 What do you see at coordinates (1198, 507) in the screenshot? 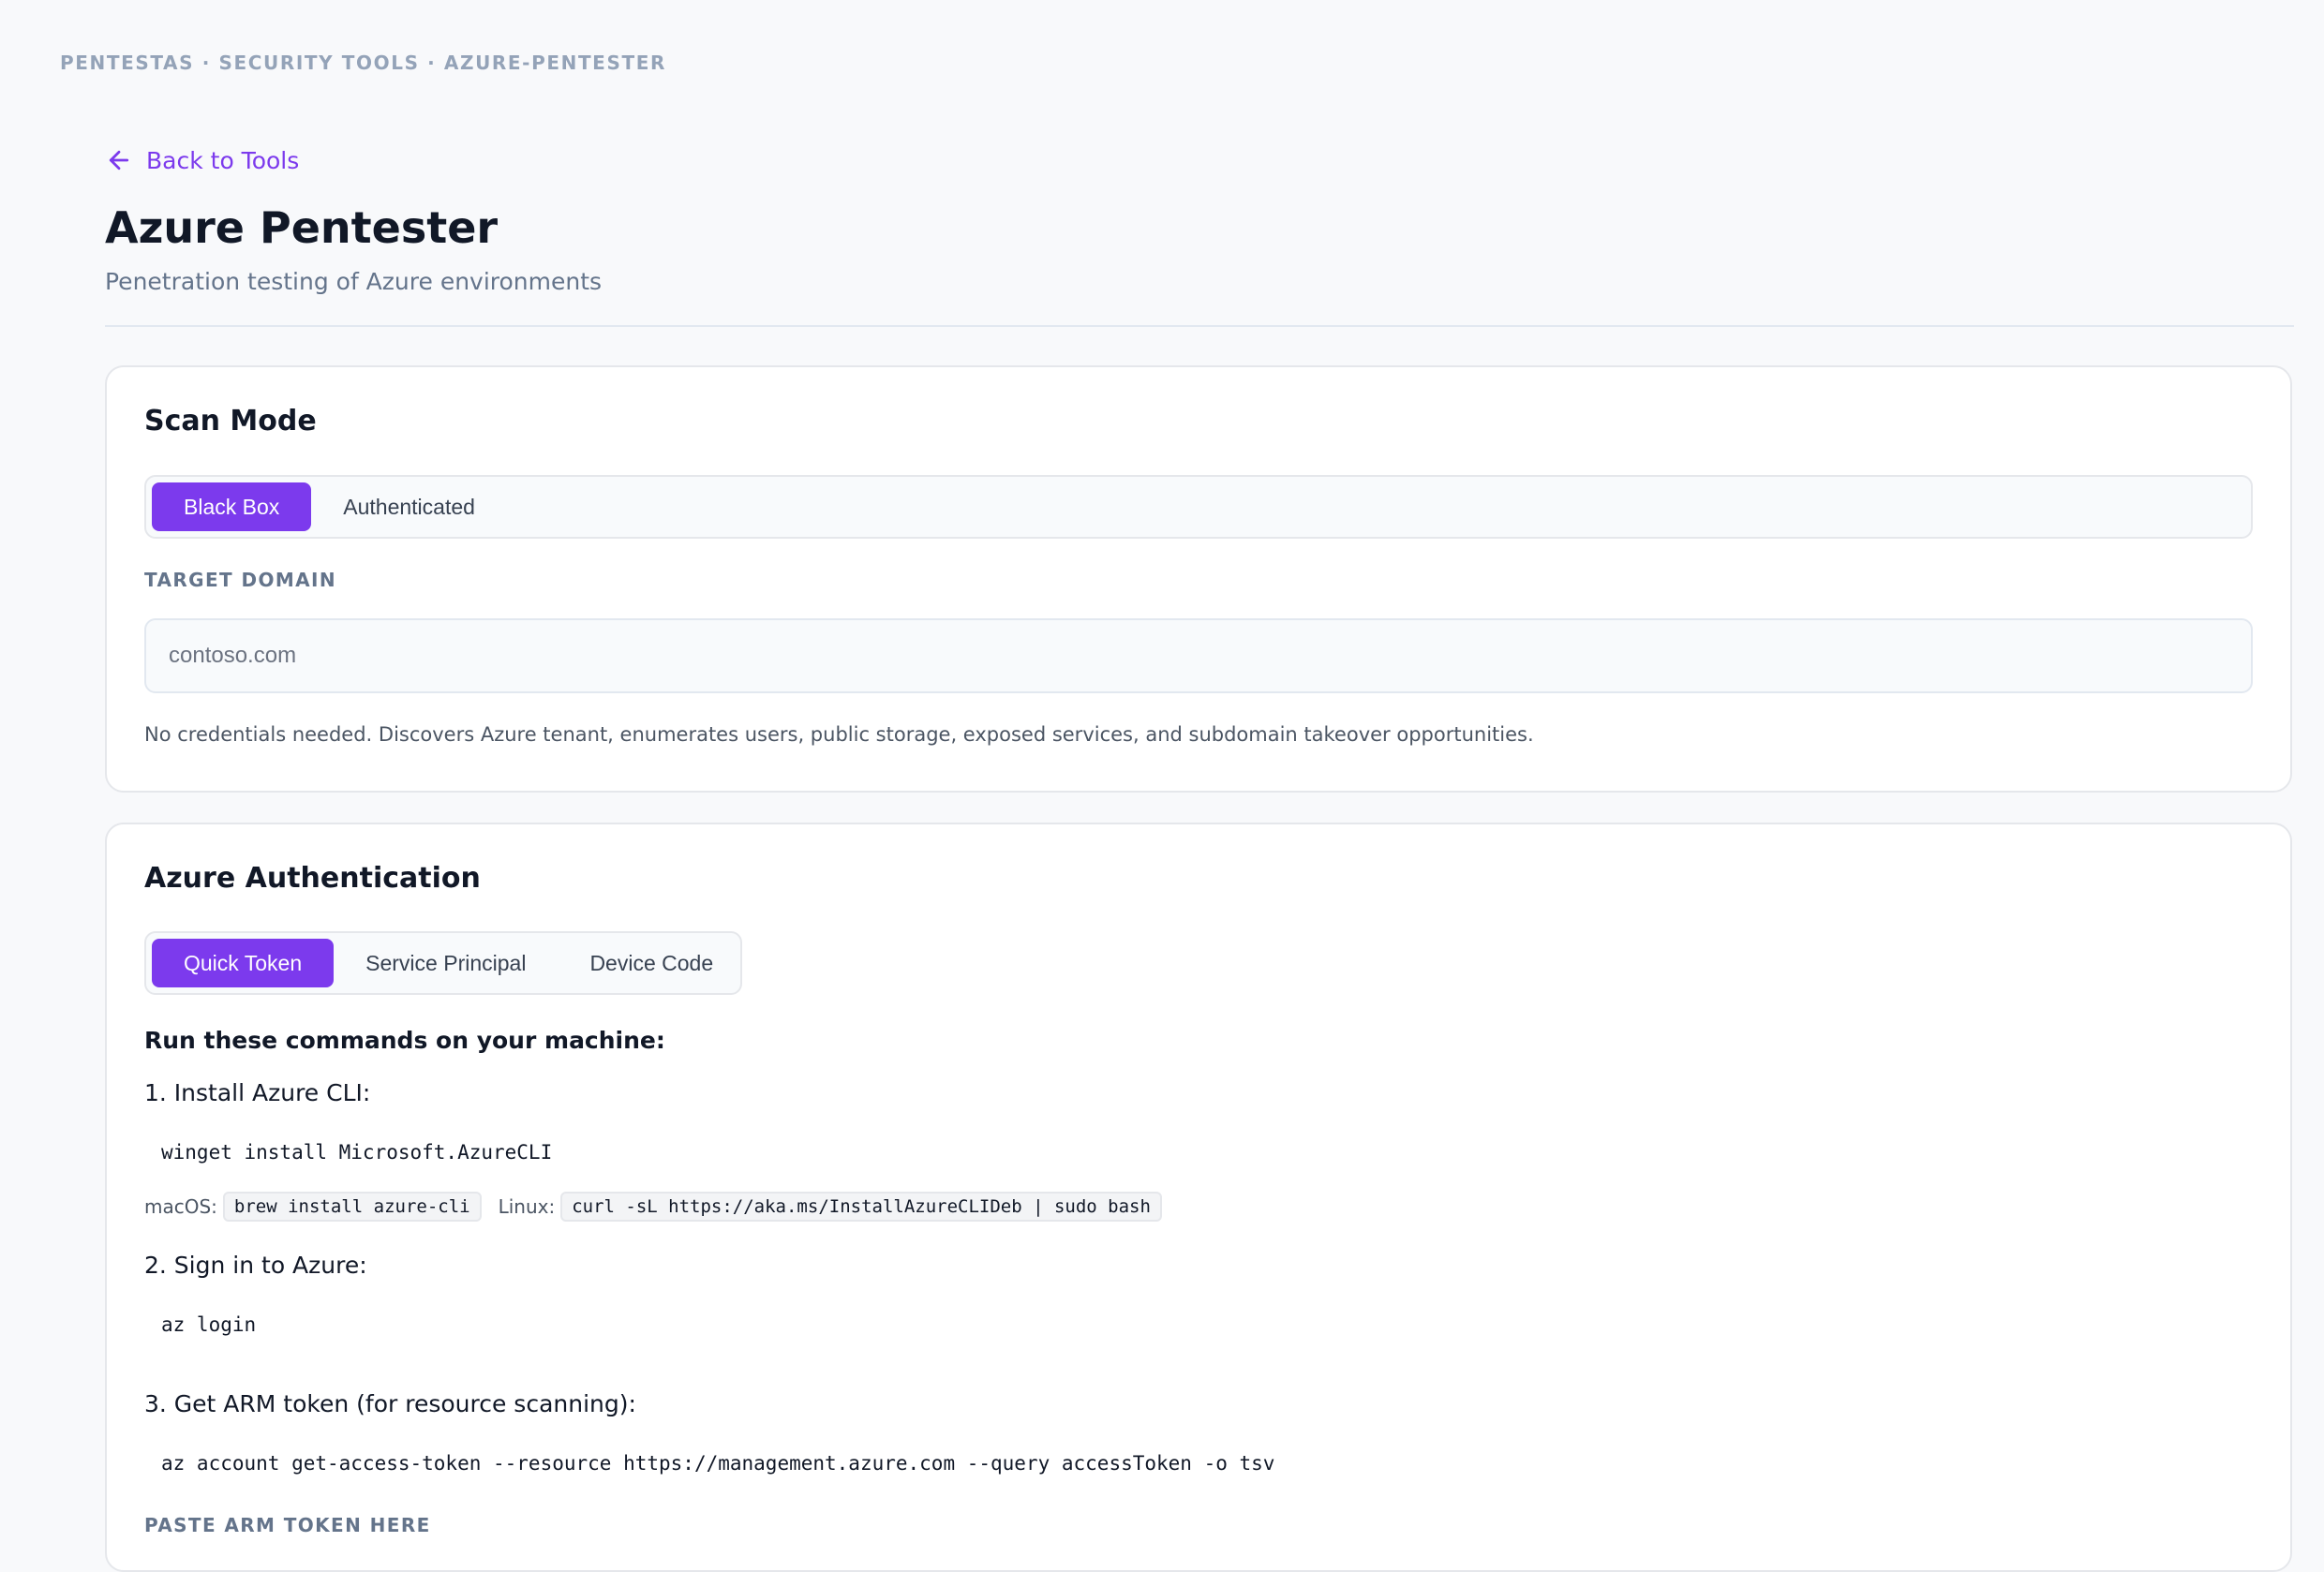
I see `scan-mode-selector: Black Box Authenticated` at bounding box center [1198, 507].